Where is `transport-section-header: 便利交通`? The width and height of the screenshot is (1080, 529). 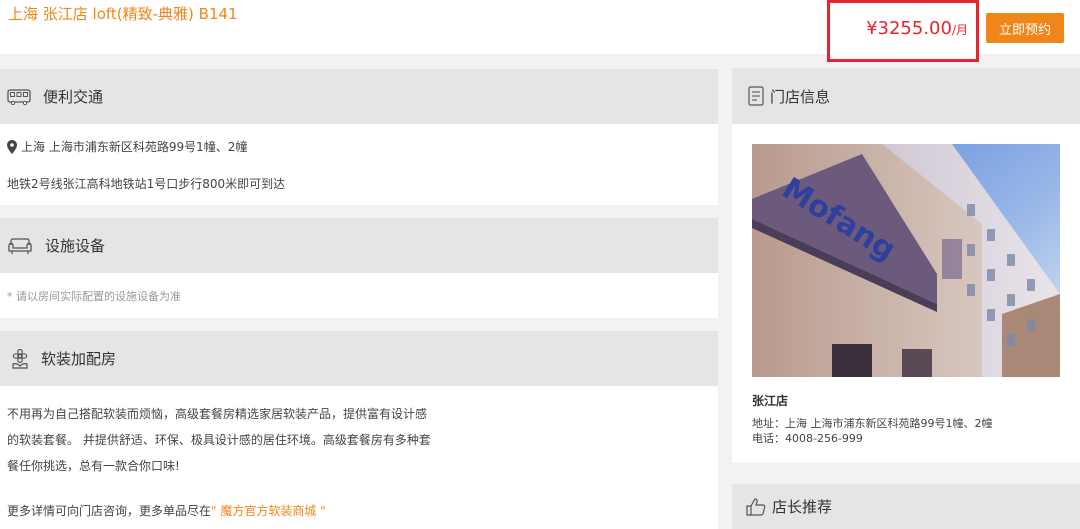 transport-section-header: 便利交通 is located at coordinates (359, 96).